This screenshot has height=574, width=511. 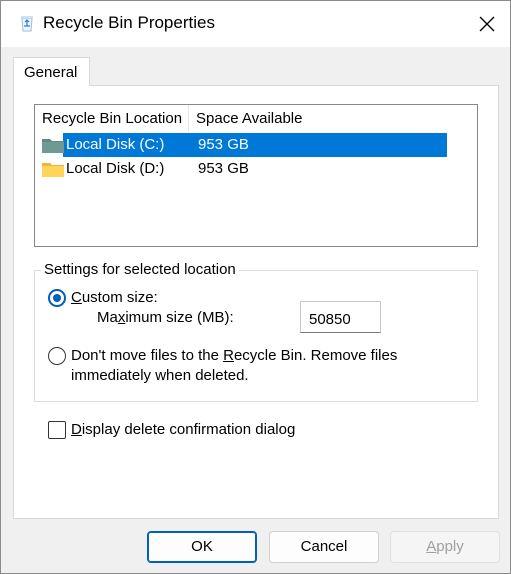 I want to click on recycle-bin-icon, so click(x=27, y=24).